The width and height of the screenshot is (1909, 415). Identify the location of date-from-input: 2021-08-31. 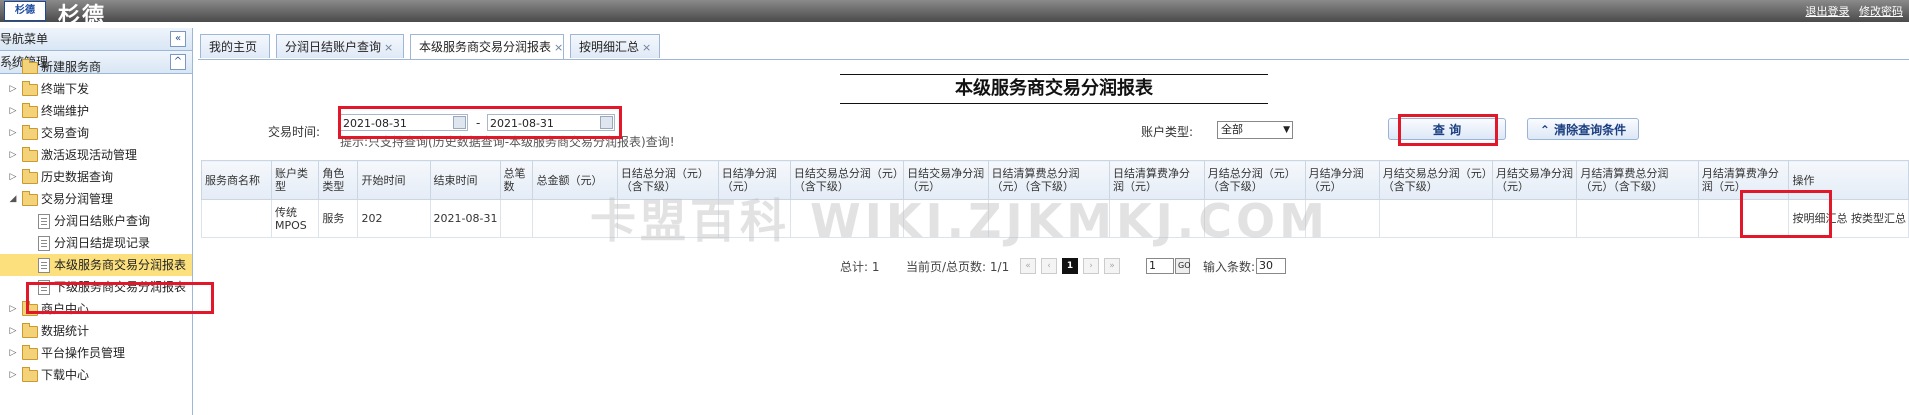
(404, 122).